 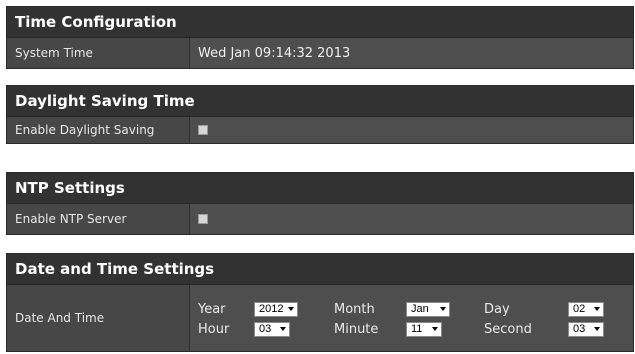 What do you see at coordinates (320, 22) in the screenshot?
I see `time-configuration-header: Time Configuration` at bounding box center [320, 22].